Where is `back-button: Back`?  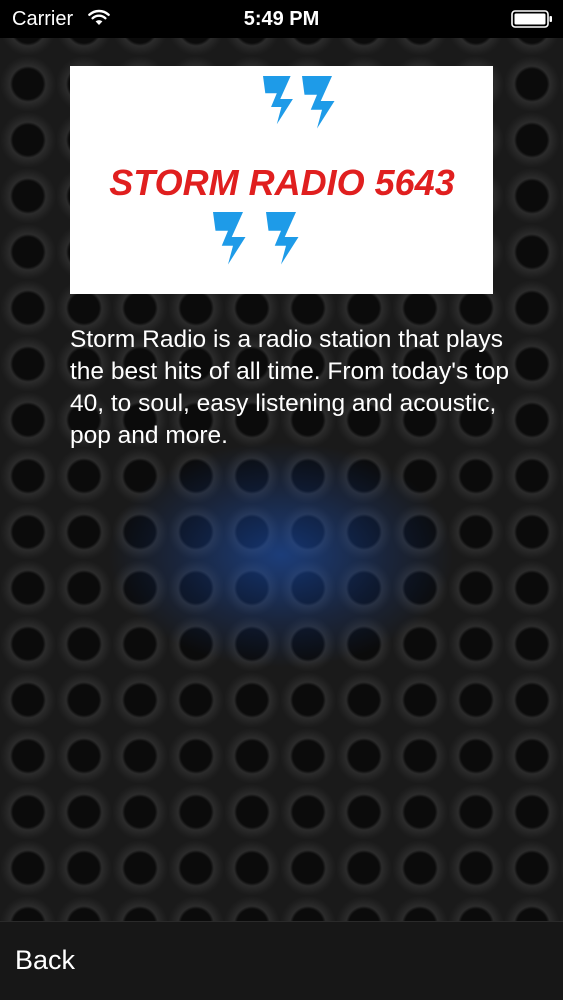 back-button: Back is located at coordinates (45, 960).